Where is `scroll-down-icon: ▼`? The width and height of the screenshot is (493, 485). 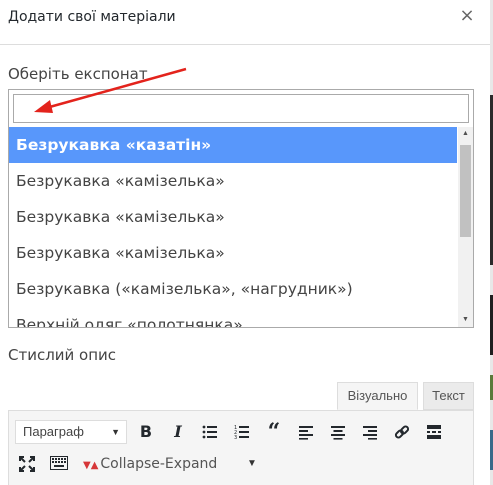 scroll-down-icon: ▼ is located at coordinates (465, 320).